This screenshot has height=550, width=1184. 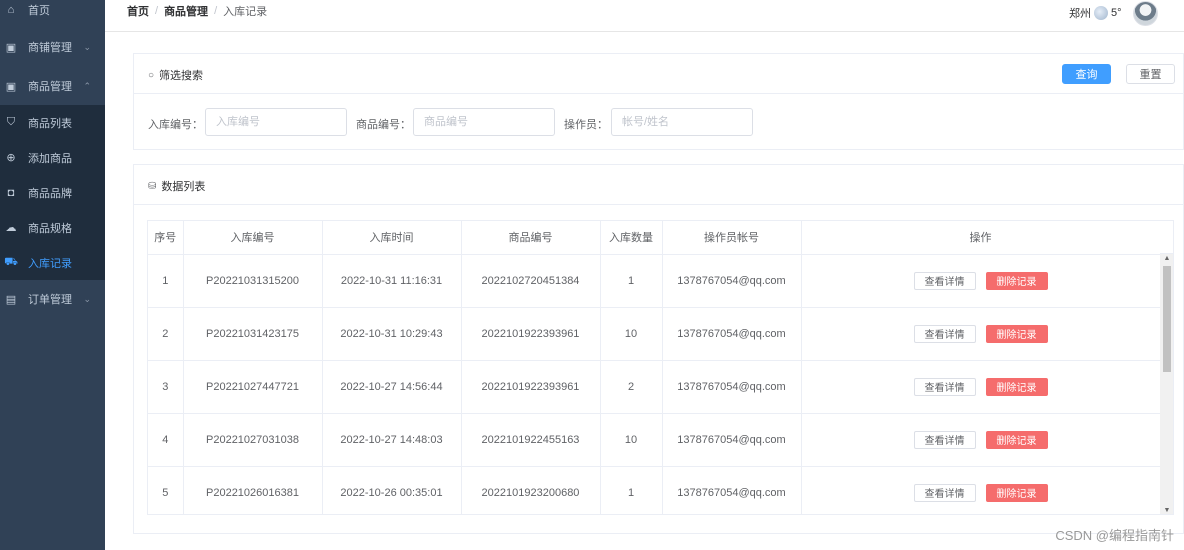 I want to click on column-header-actions: 操作, so click(x=981, y=238).